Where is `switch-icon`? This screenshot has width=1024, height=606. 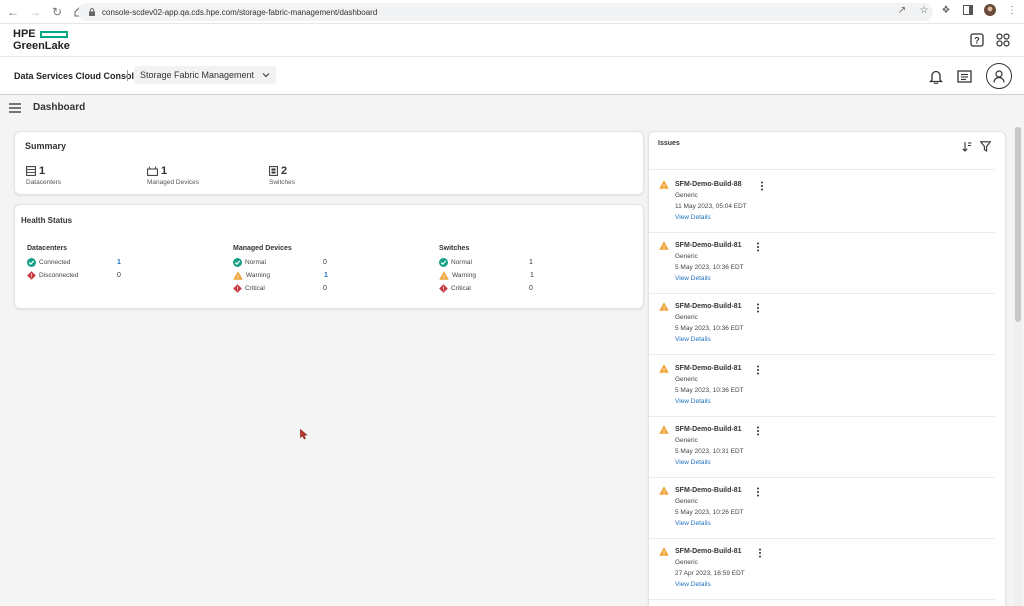 switch-icon is located at coordinates (273, 171).